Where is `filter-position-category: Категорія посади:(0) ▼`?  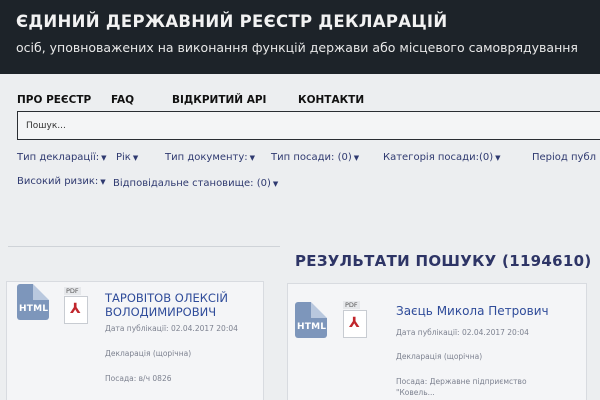 filter-position-category: Категорія посади:(0) ▼ is located at coordinates (442, 157).